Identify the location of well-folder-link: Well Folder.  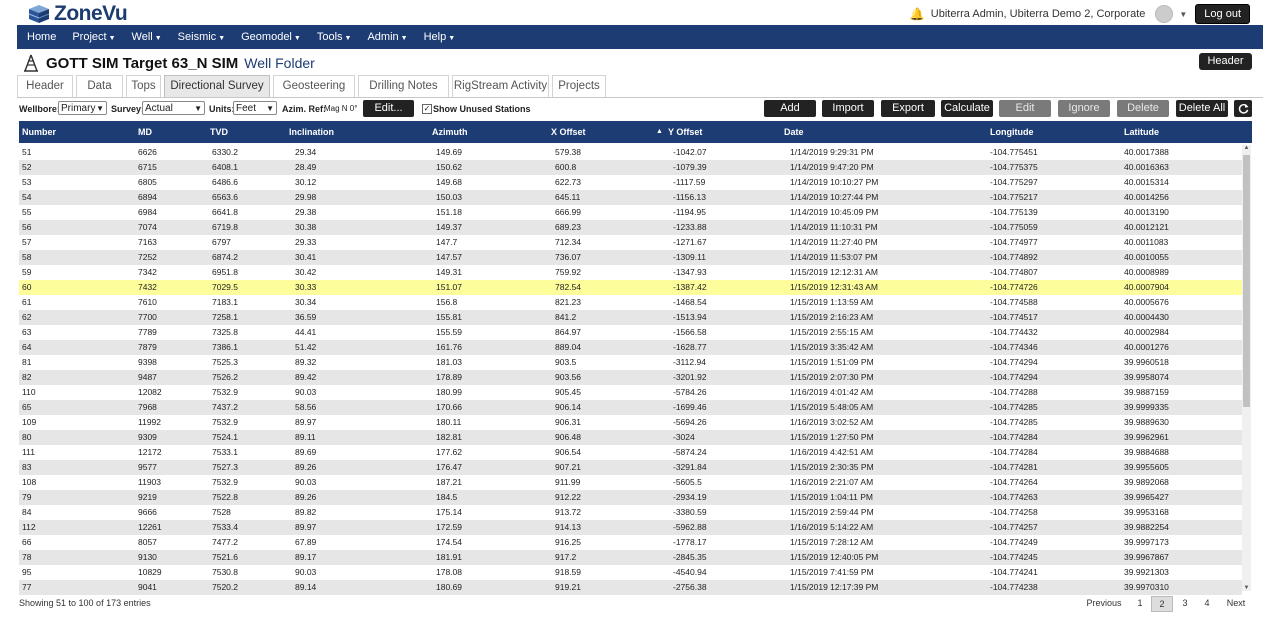
(279, 63).